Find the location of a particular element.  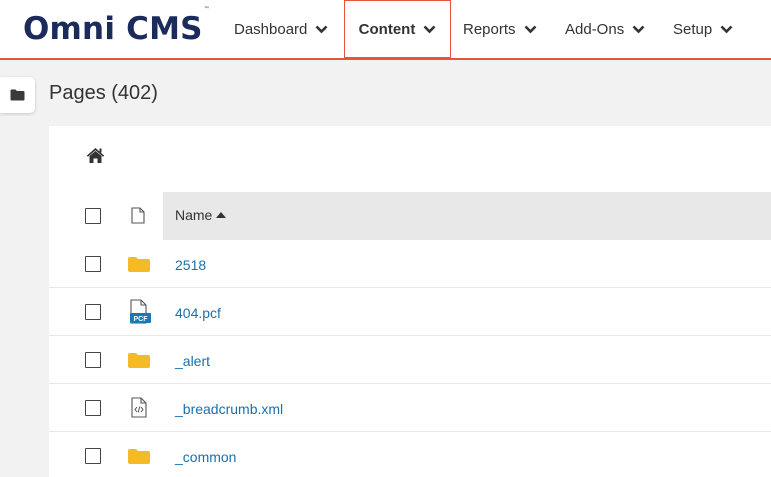

nav-add-ons: Add-Ons is located at coordinates (605, 29).